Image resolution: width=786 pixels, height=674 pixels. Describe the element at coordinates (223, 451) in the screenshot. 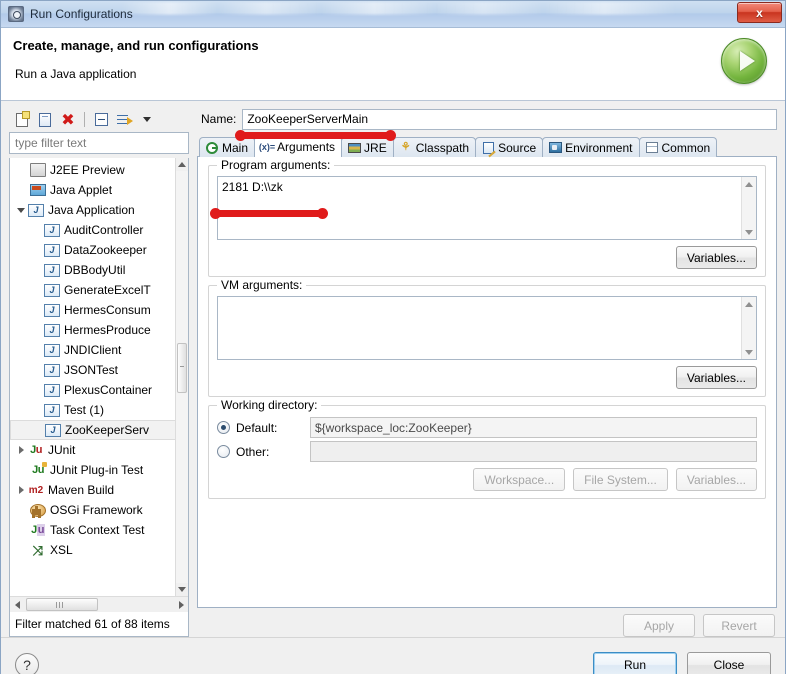

I see `working-directory-other-radio` at that location.